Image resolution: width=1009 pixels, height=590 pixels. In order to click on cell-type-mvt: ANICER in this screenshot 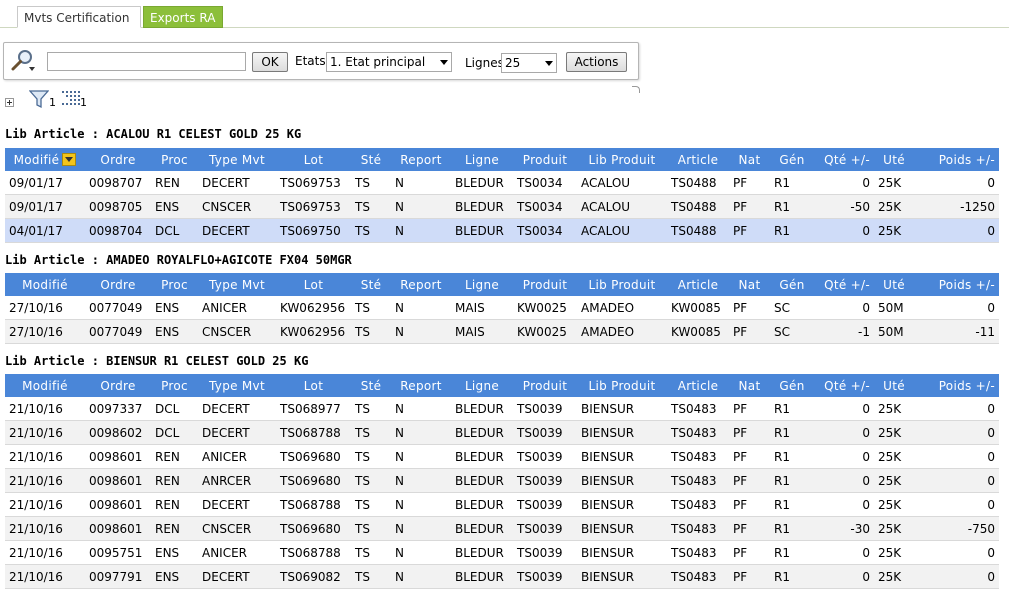, I will do `click(237, 552)`.